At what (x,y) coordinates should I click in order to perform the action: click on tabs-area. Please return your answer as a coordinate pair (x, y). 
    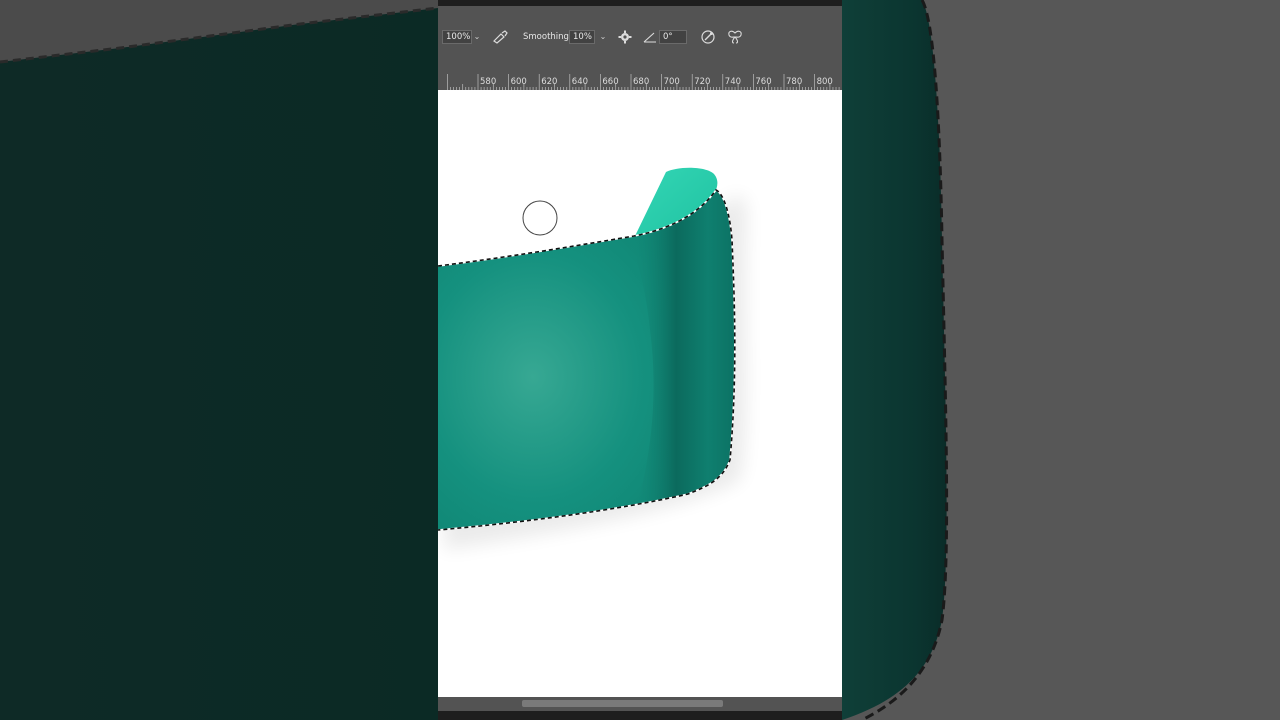
    Looking at the image, I should click on (640, 61).